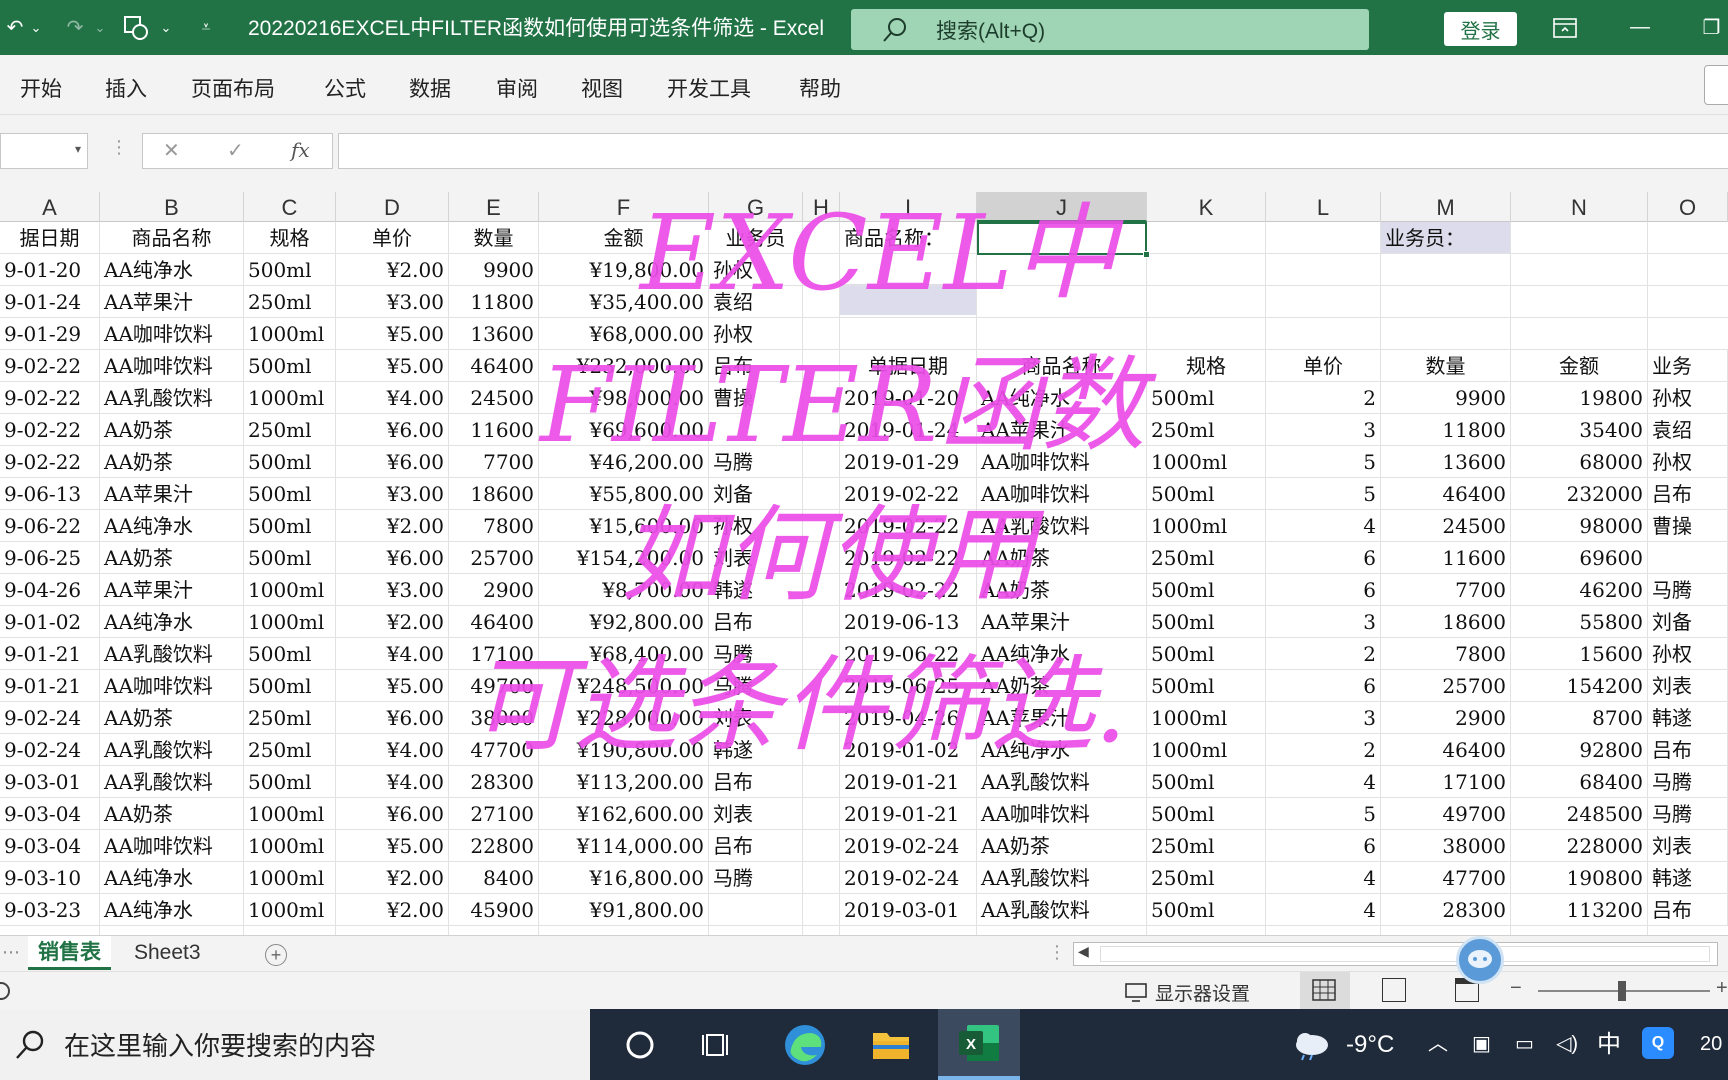 This screenshot has width=1728, height=1080. I want to click on cell: ¥91,800.00, so click(624, 910).